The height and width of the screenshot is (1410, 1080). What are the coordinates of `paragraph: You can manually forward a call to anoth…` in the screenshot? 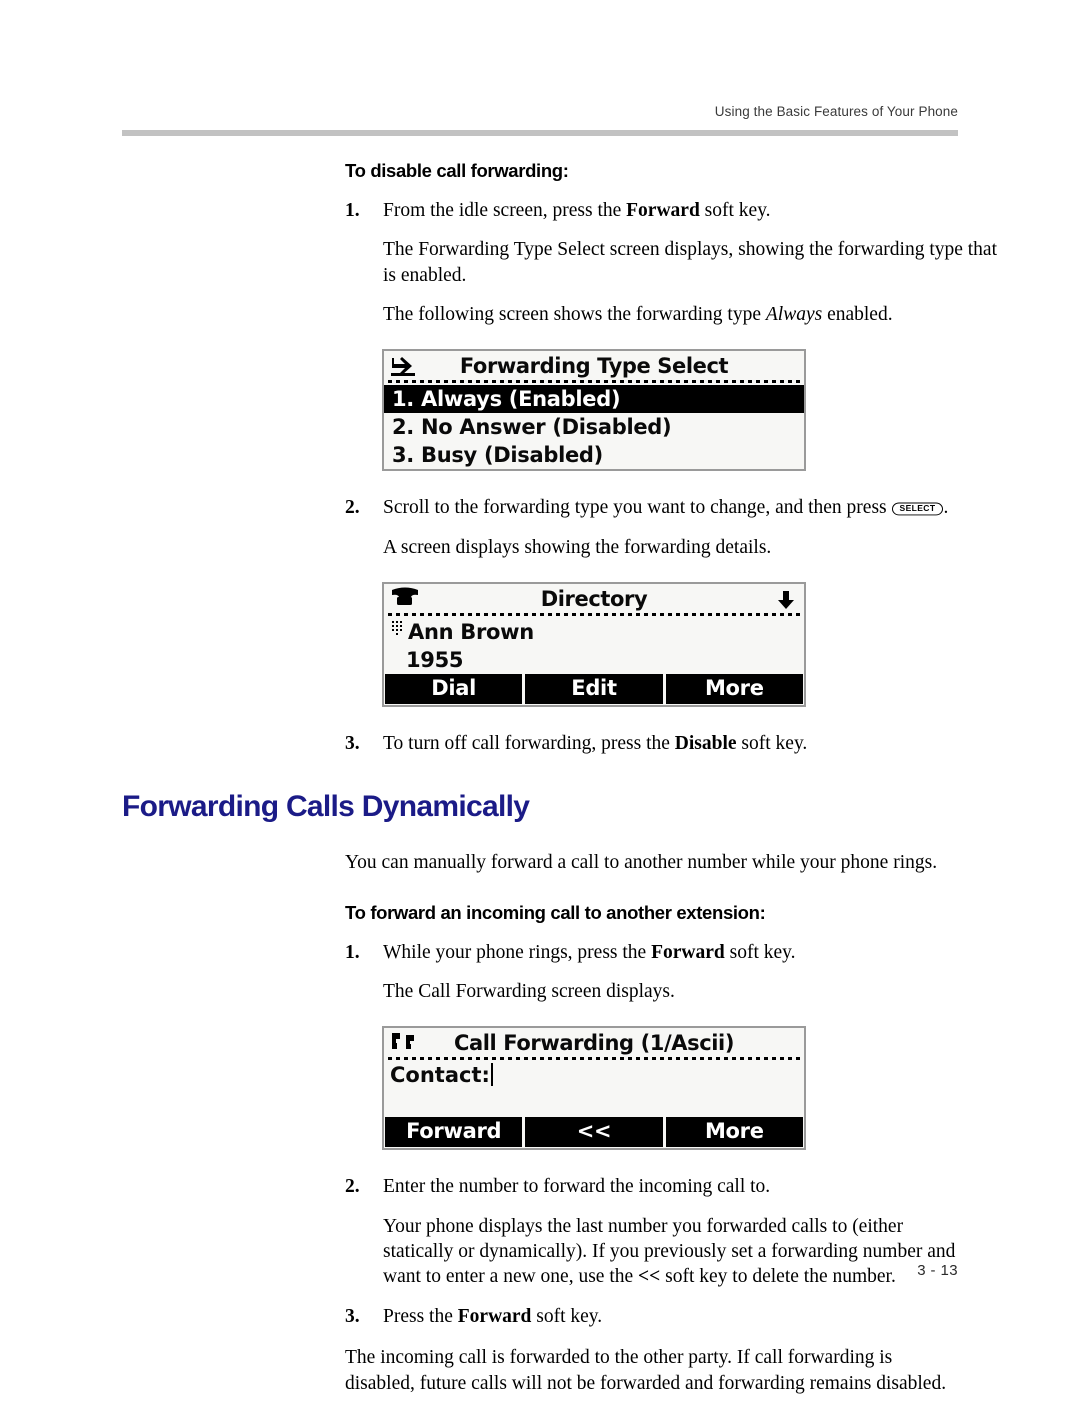 It's located at (641, 863).